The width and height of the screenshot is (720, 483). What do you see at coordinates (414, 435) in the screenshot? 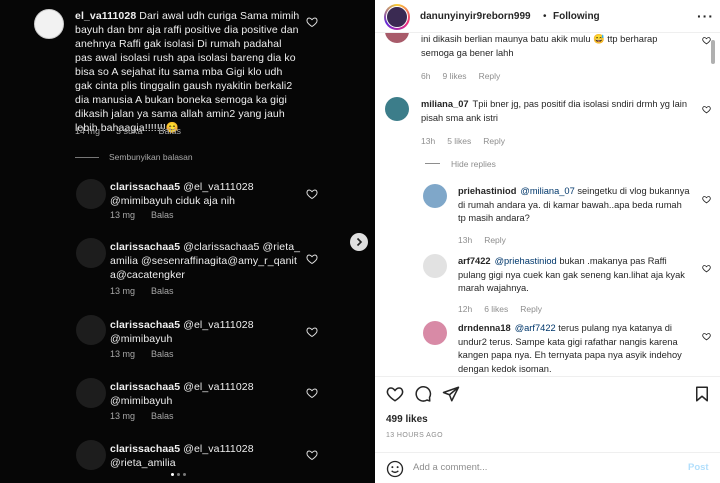
I see `post-timestamp: 13 HOURS AGO` at bounding box center [414, 435].